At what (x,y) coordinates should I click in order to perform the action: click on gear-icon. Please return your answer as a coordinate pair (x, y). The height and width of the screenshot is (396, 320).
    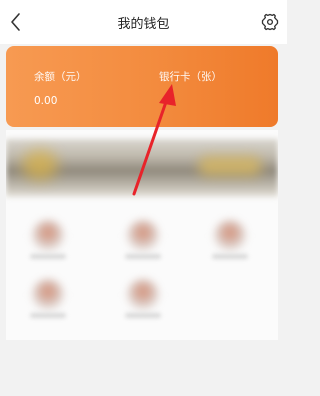
    Looking at the image, I should click on (270, 22).